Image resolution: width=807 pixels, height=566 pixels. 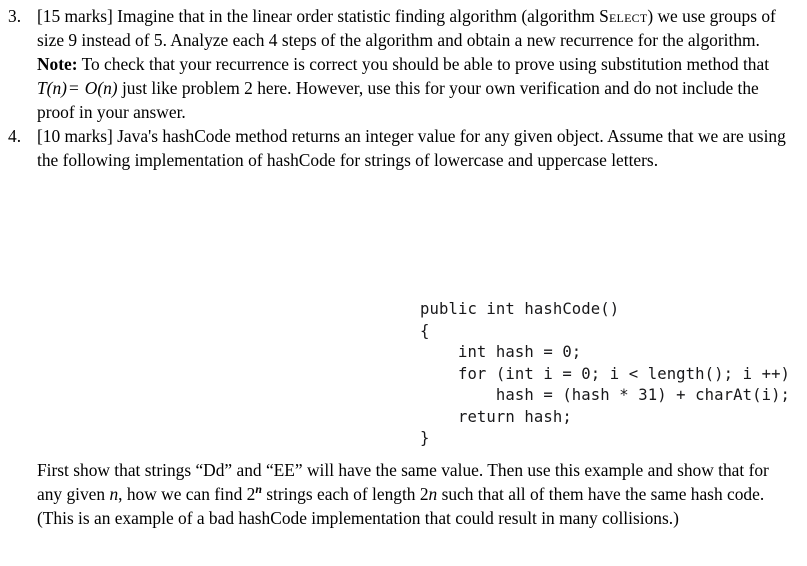 I want to click on problem-number-4: 4., so click(x=15, y=136).